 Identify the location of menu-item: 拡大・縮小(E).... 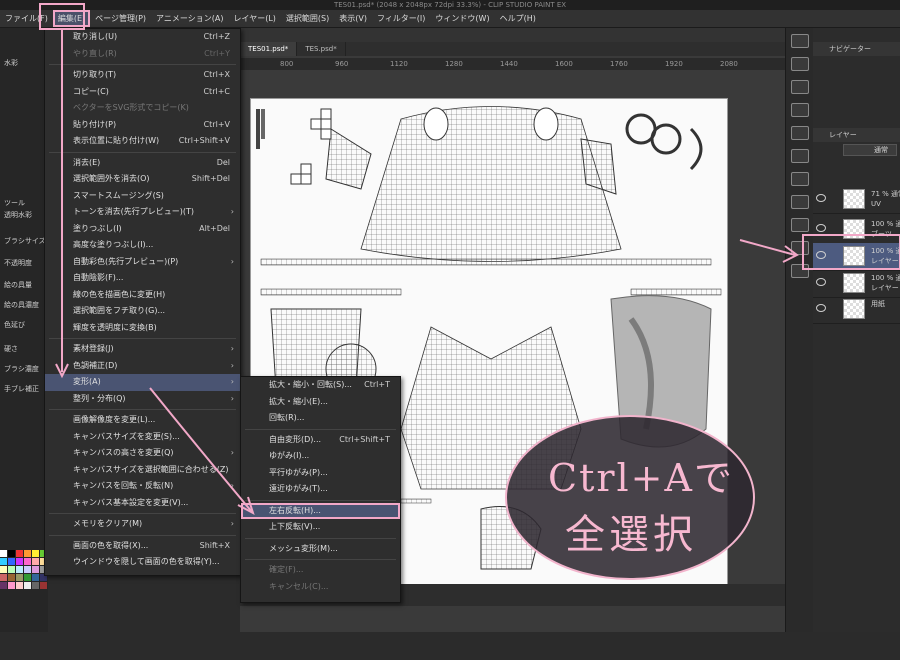
(320, 402).